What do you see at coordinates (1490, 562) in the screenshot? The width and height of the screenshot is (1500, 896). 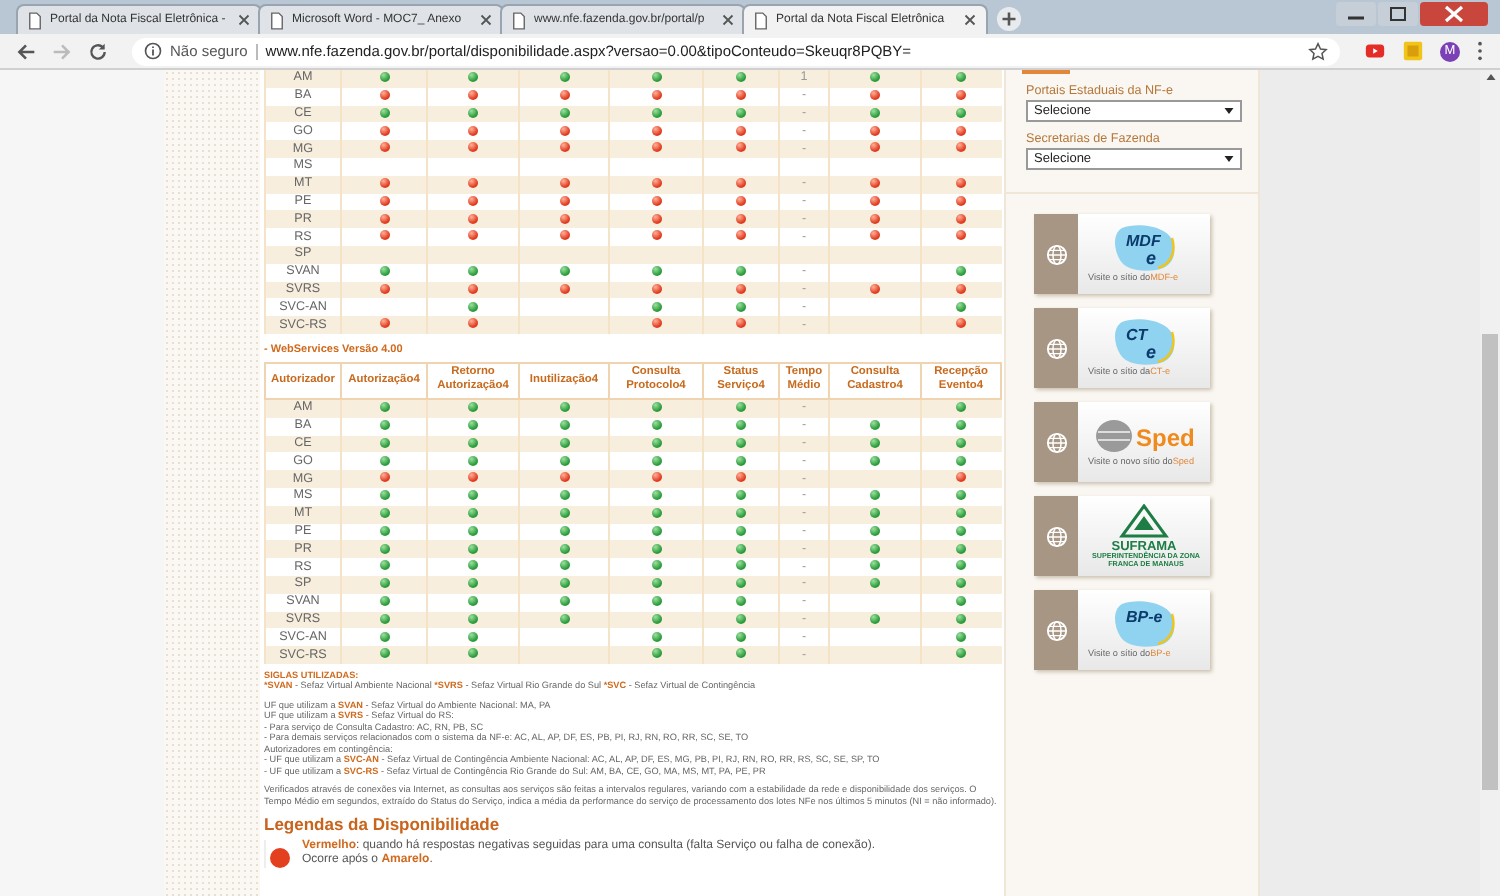 I see `scrollbar-thumb` at bounding box center [1490, 562].